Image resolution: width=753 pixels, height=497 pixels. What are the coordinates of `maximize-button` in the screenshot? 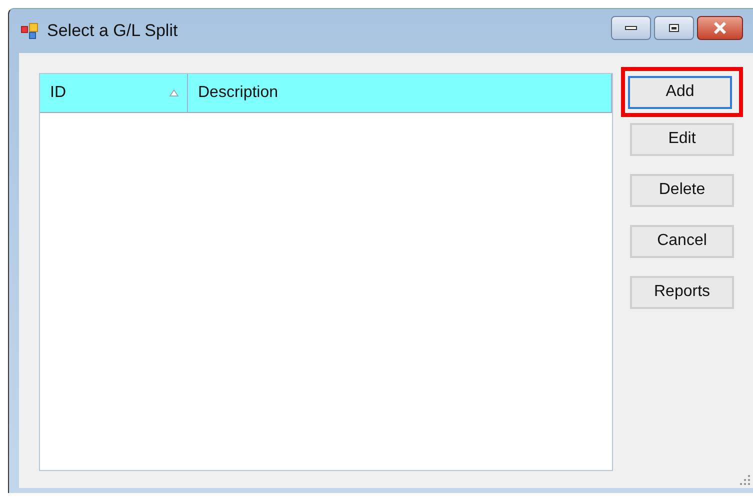 It's located at (674, 28).